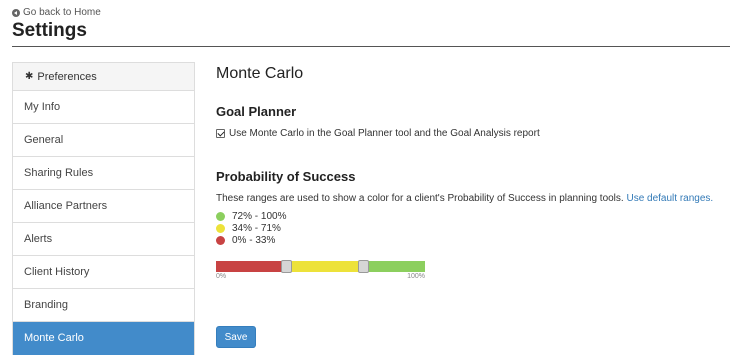 This screenshot has width=730, height=361. Describe the element at coordinates (103, 272) in the screenshot. I see `sidebar-item-client-history: Client History` at that location.